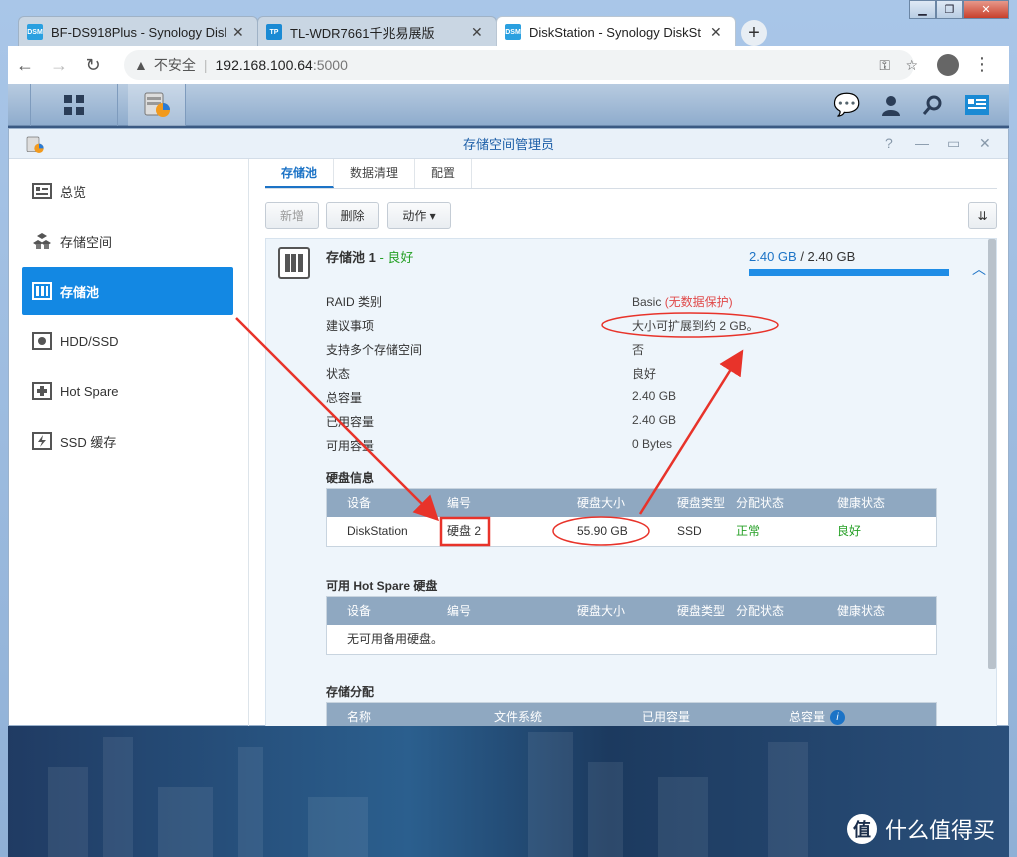 This screenshot has height=857, width=1017. I want to click on storage-manager-taskbar-button, so click(157, 105).